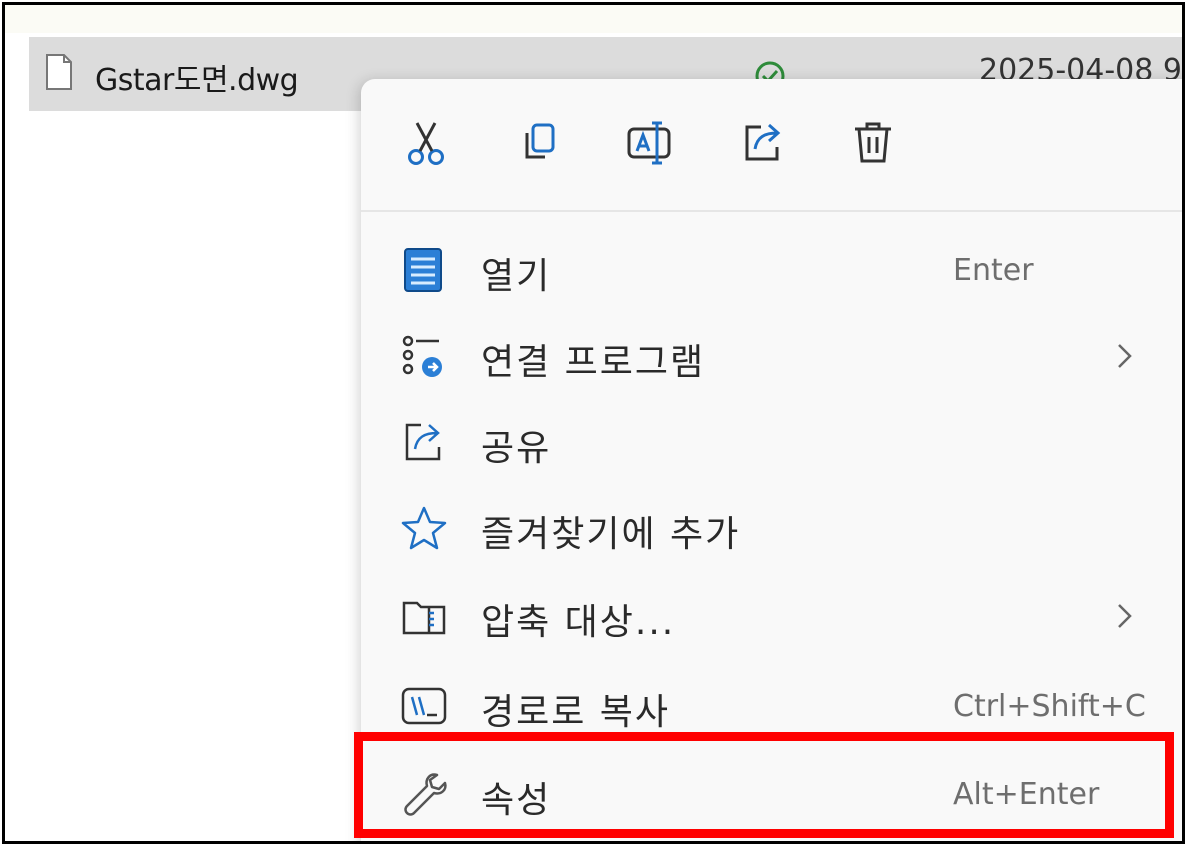 This screenshot has height=850, width=1191. I want to click on rename-icon, so click(649, 143).